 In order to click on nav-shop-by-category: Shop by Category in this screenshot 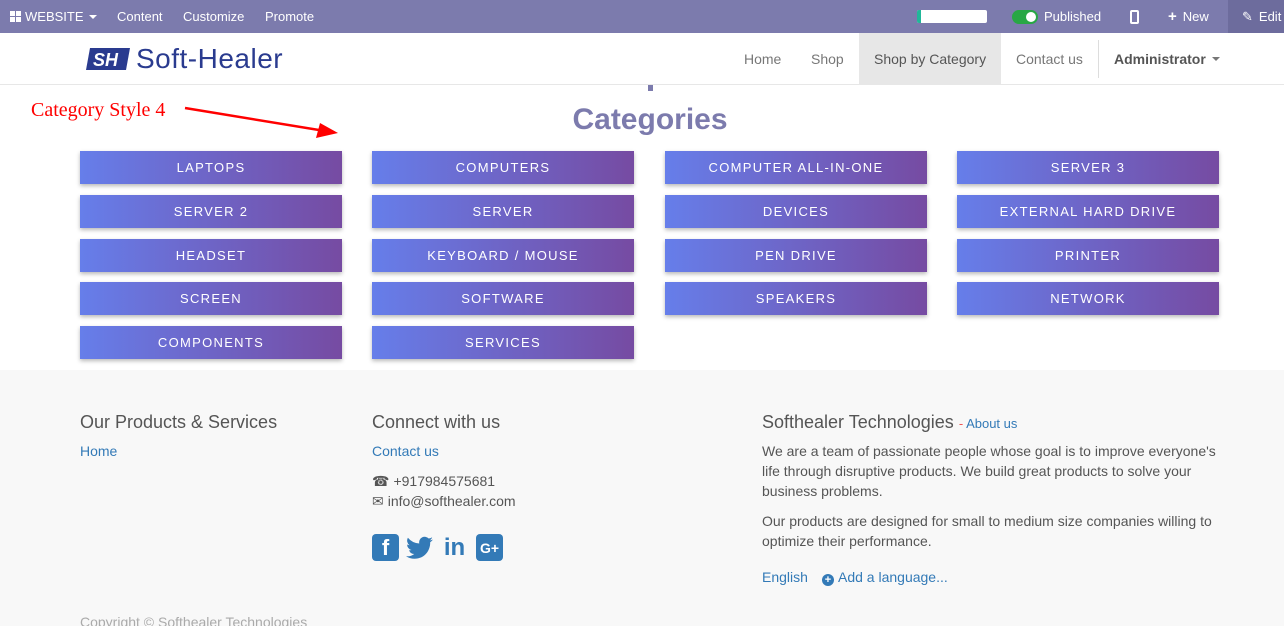, I will do `click(930, 58)`.